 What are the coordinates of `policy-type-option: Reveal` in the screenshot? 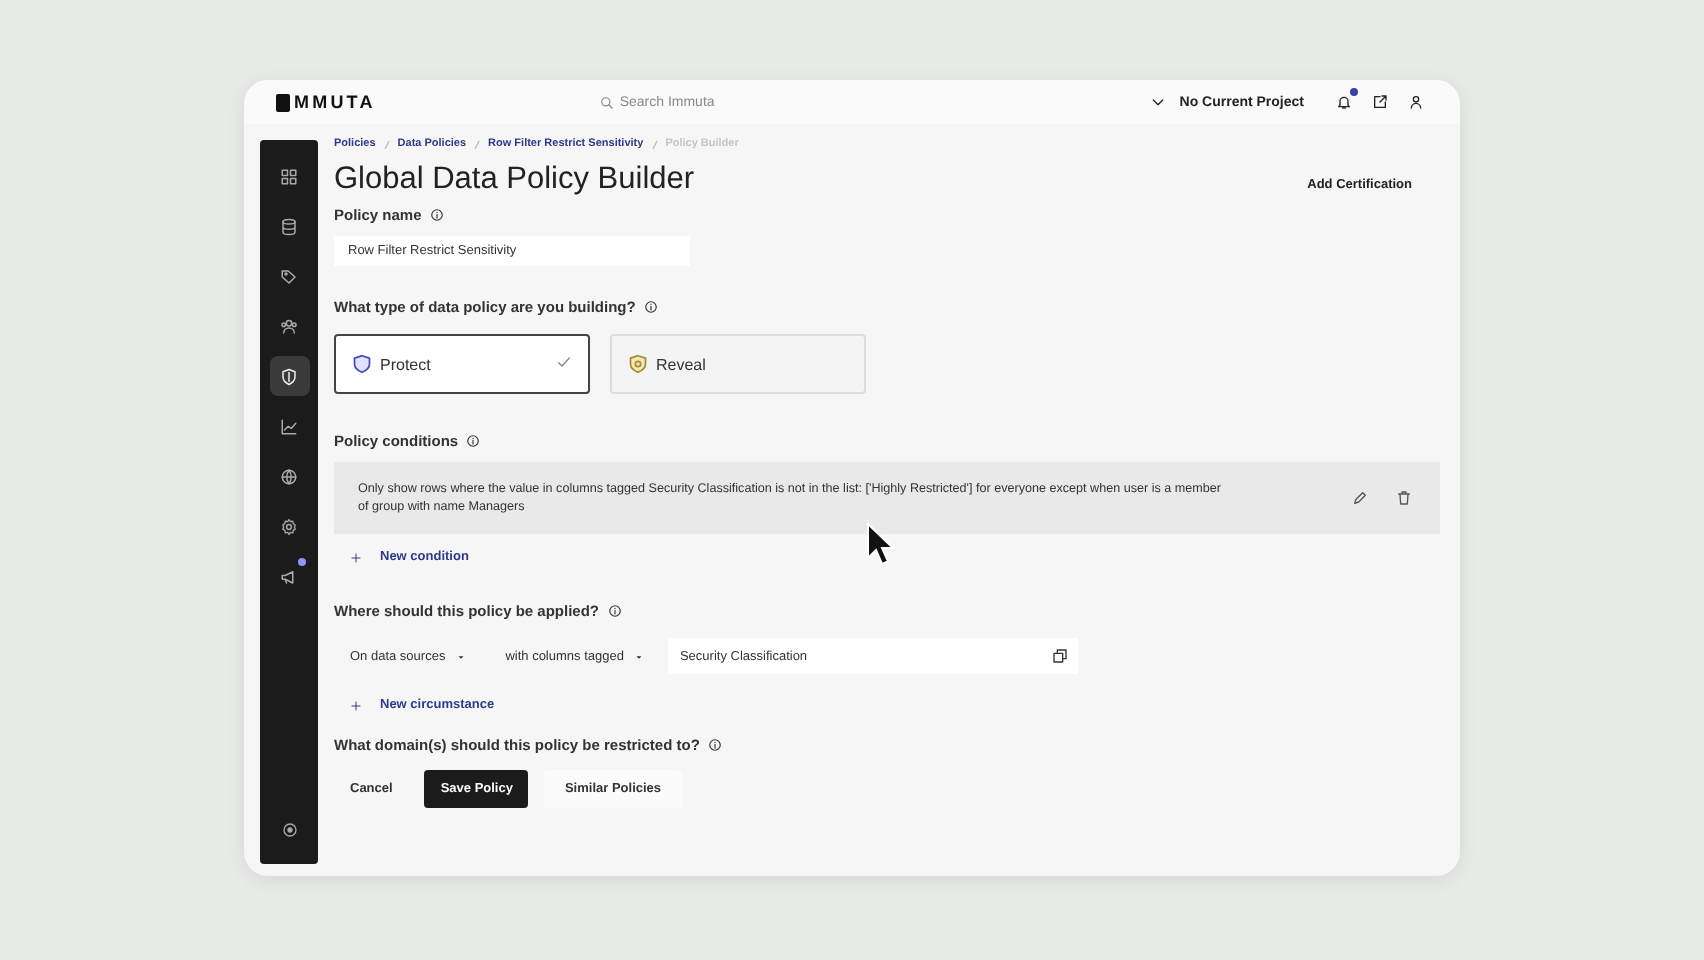 It's located at (738, 364).